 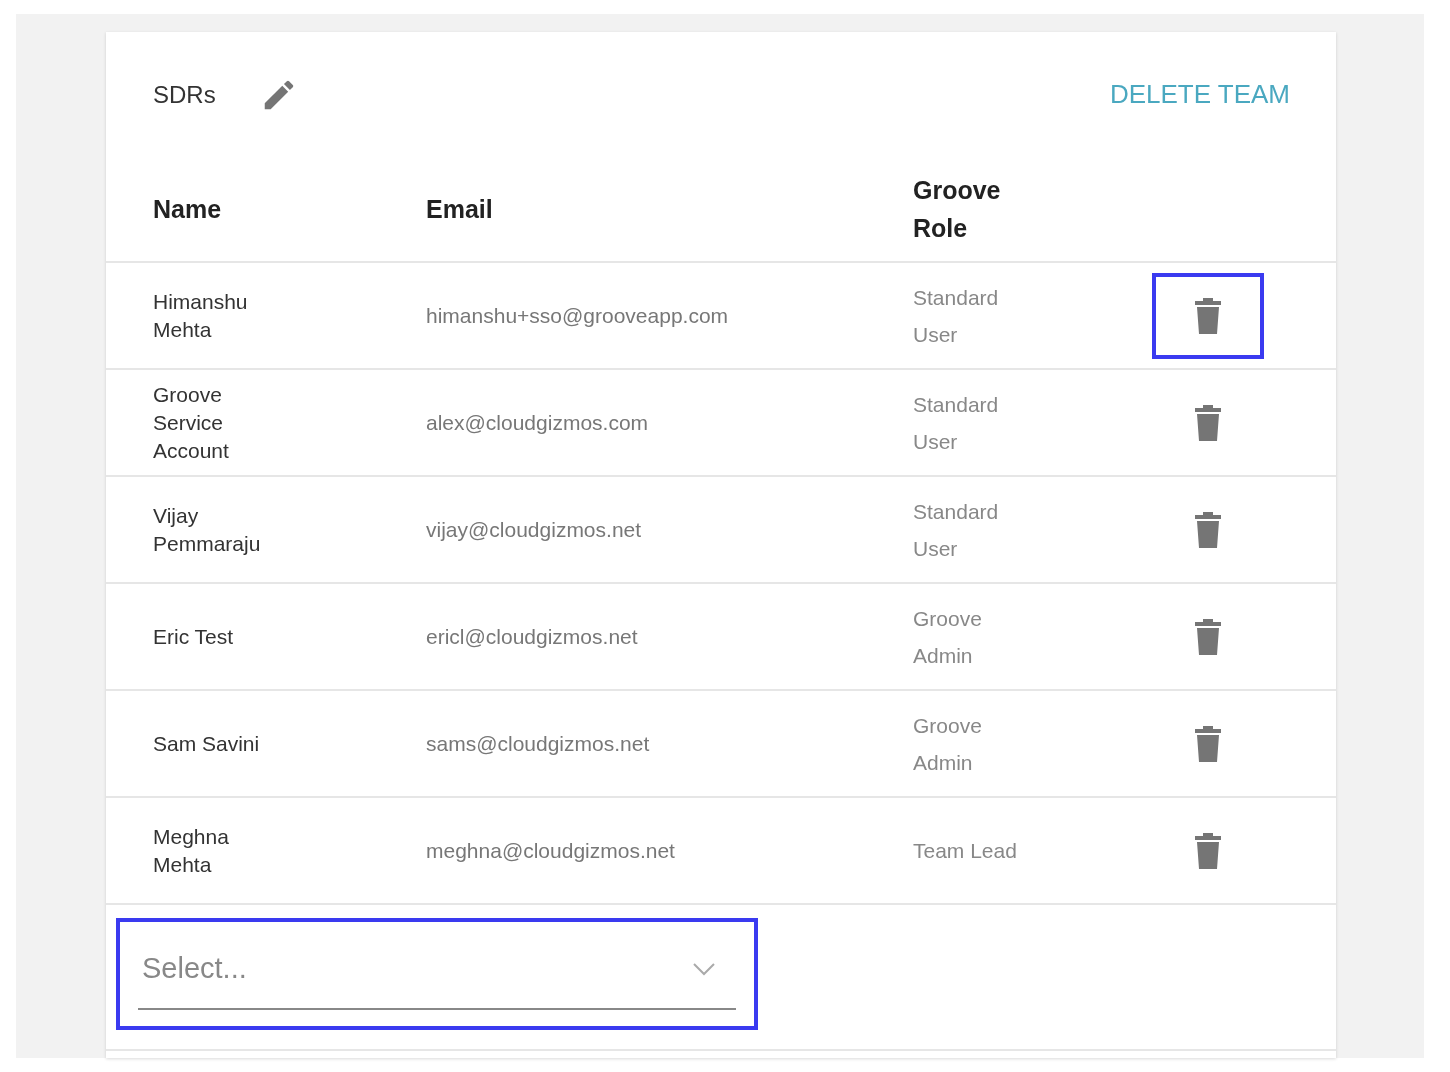 I want to click on table-cell-text: alex@cloudgizmos.com, so click(x=538, y=422).